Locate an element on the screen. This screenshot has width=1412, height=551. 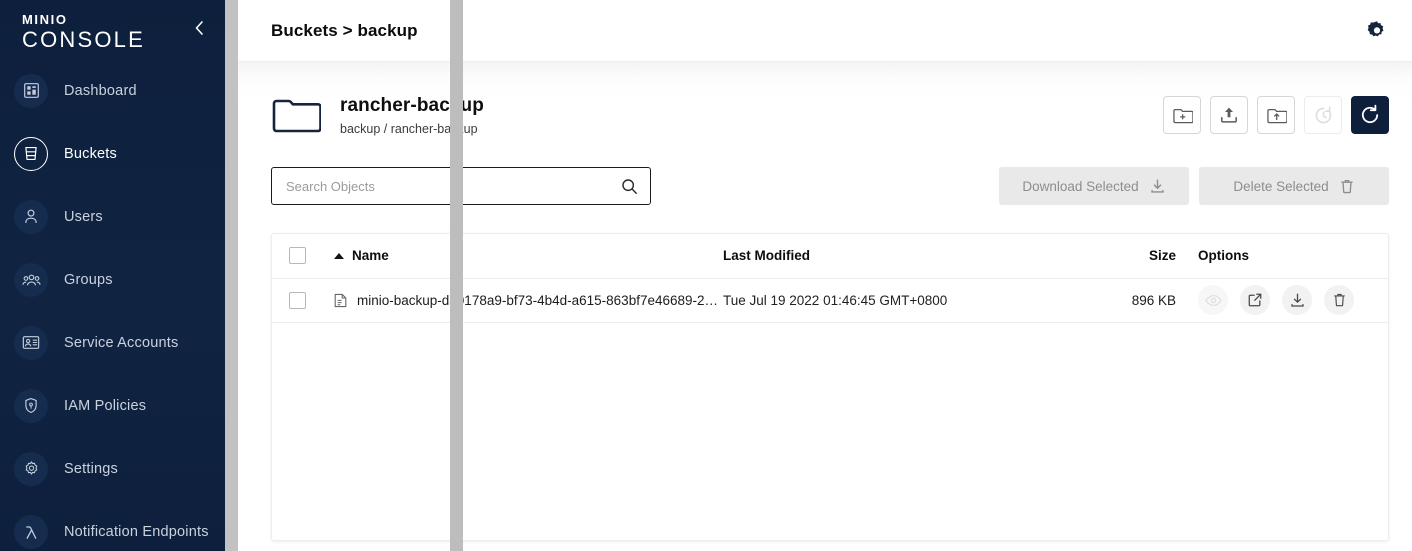
size-header-label: Size is located at coordinates (1162, 256).